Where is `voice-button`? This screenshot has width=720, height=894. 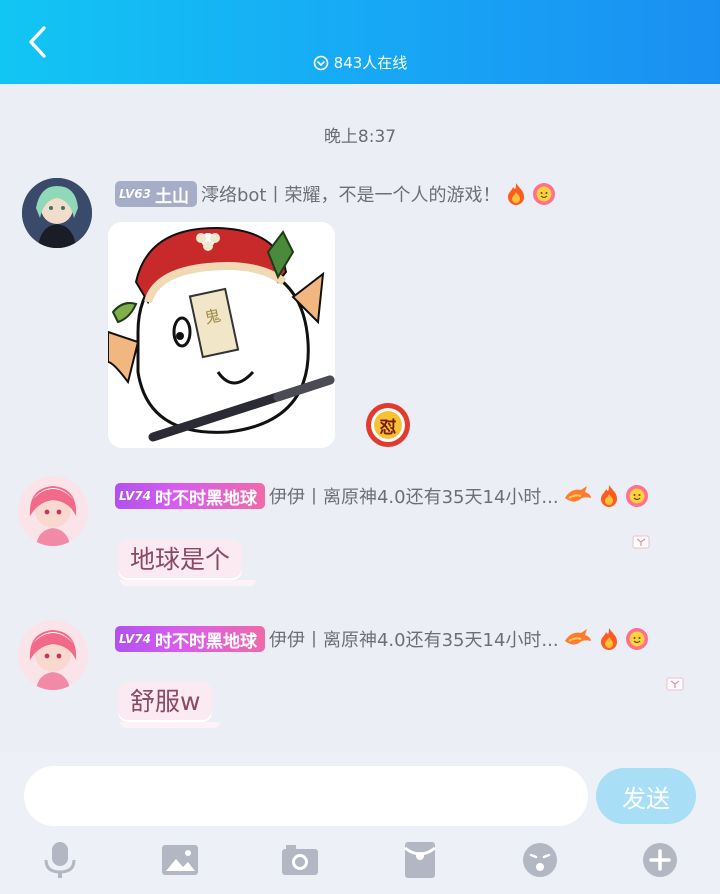
voice-button is located at coordinates (60, 860).